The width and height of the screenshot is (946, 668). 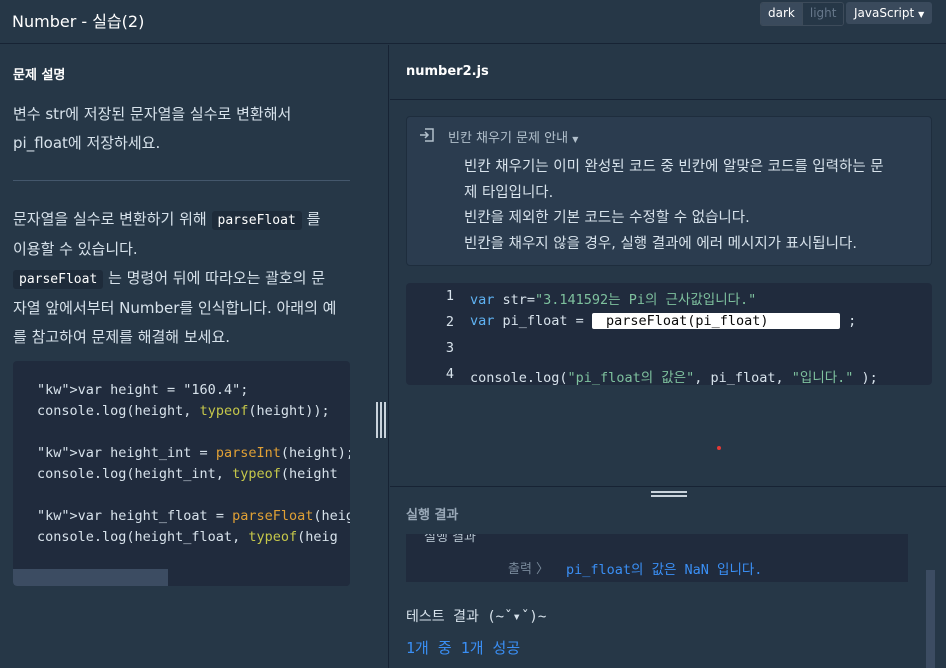 I want to click on test-pass-count: 1개 중 1개 성공, so click(x=463, y=648).